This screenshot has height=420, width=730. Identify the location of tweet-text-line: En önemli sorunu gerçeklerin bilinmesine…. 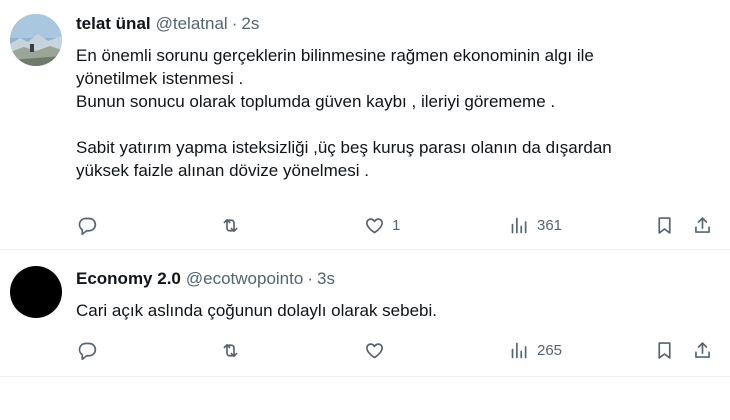
(335, 55).